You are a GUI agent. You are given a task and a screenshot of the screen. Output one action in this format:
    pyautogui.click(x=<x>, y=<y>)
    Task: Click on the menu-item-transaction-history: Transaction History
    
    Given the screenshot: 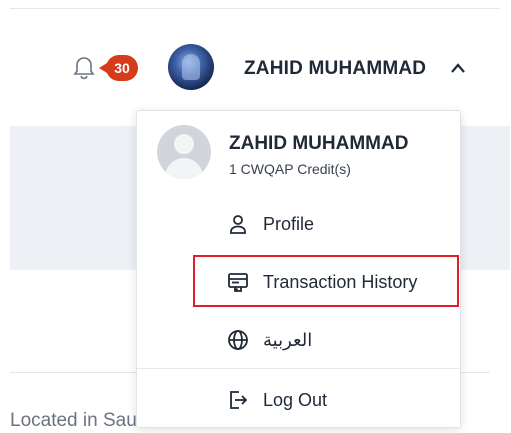 What is the action you would take?
    pyautogui.click(x=322, y=282)
    